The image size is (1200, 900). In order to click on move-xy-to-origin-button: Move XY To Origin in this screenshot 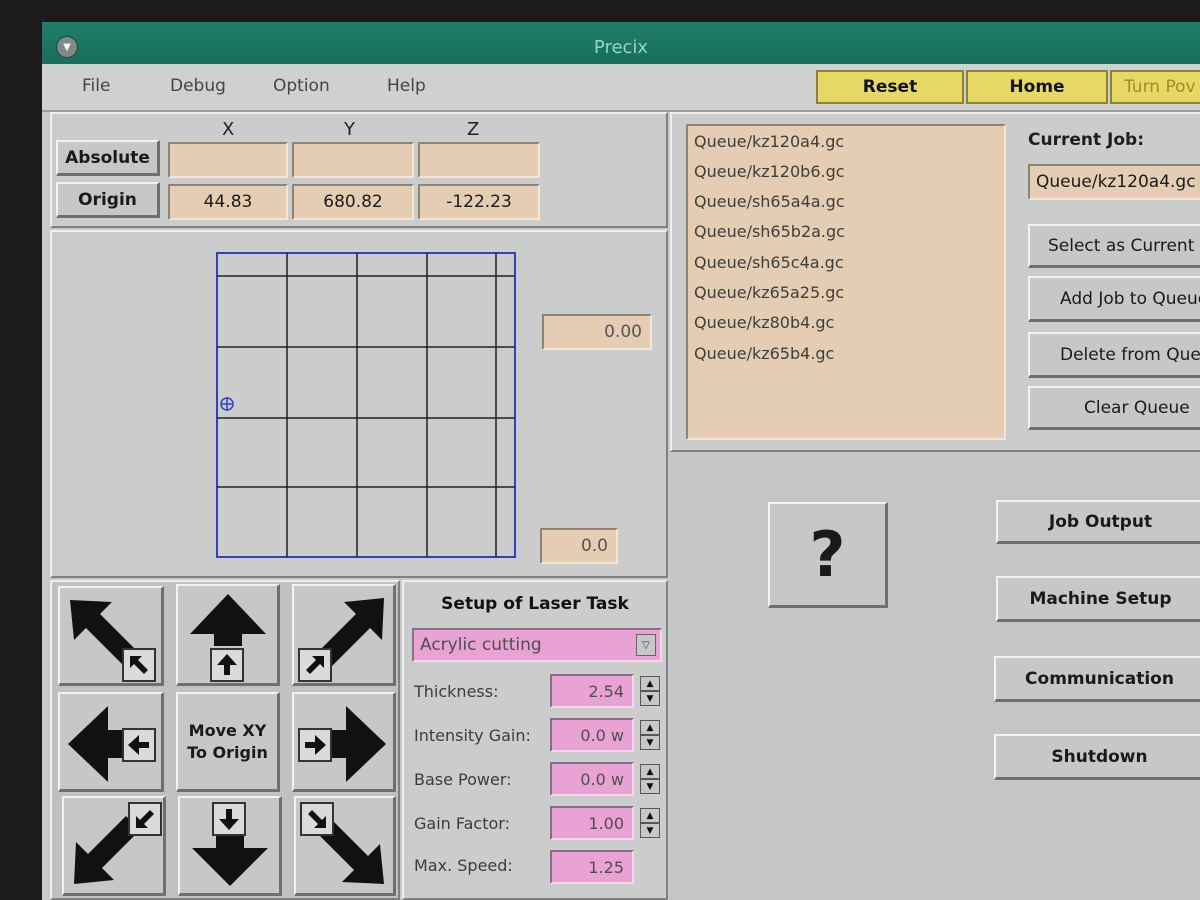, I will do `click(228, 742)`.